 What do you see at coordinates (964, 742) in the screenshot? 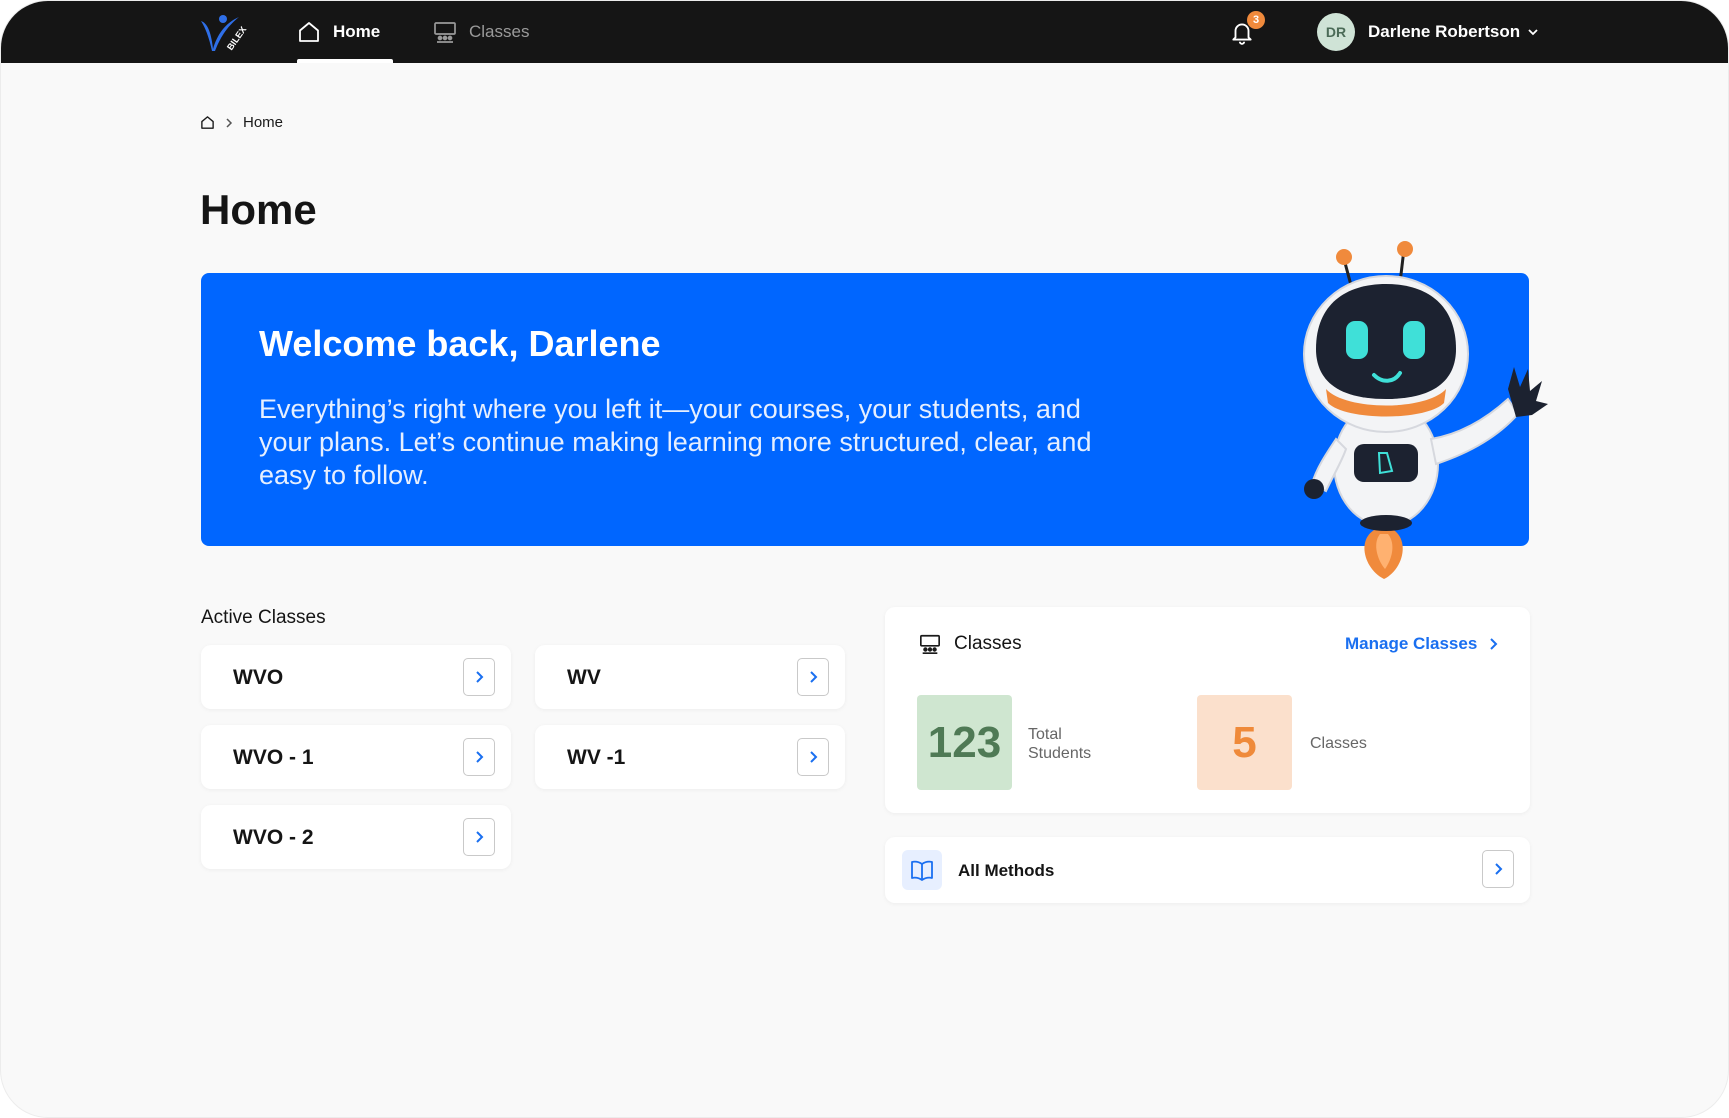
I see `total-students-value: 123` at bounding box center [964, 742].